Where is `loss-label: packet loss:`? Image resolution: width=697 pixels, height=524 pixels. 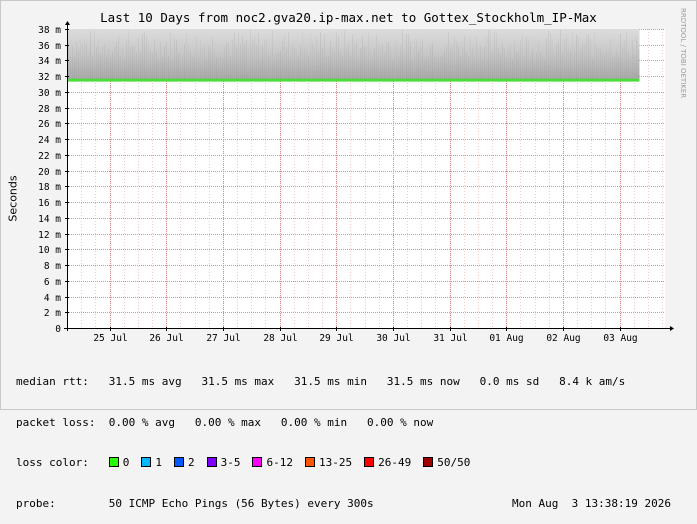
loss-label: packet loss: is located at coordinates (56, 422).